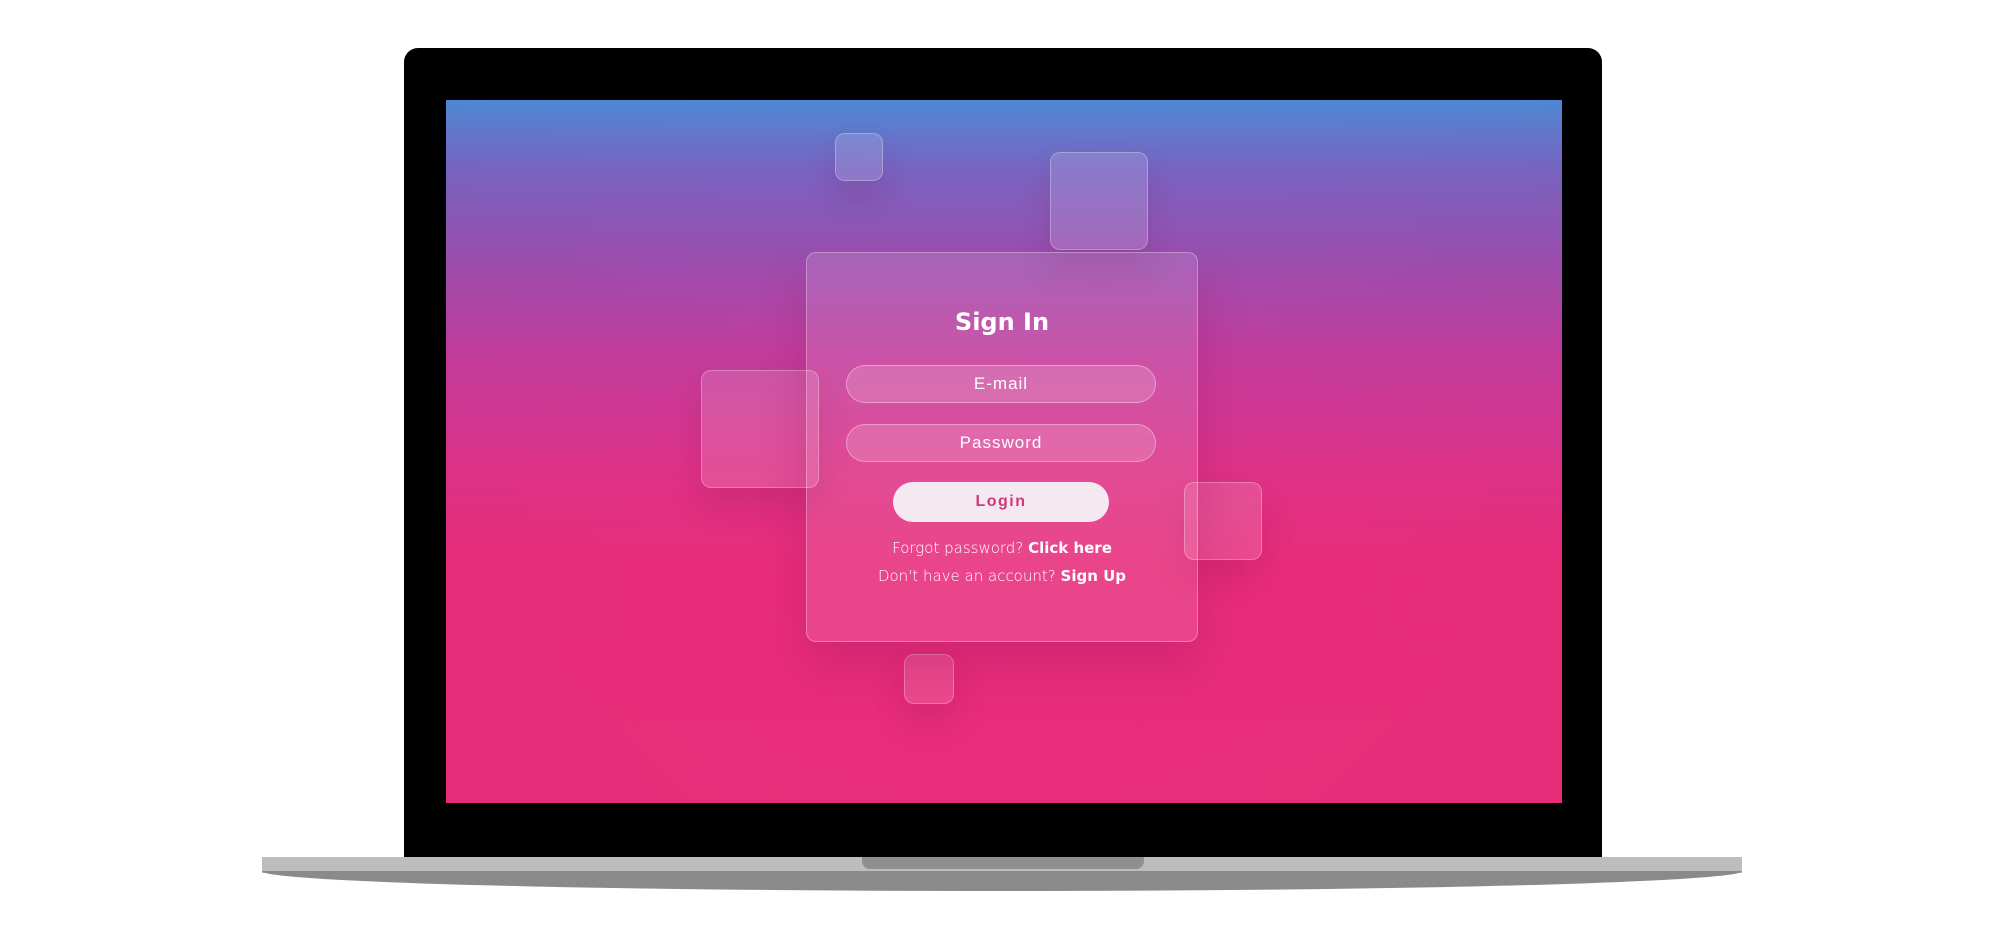 This screenshot has width=2004, height=938. Describe the element at coordinates (1070, 548) in the screenshot. I see `forgot-password-link: Click here` at that location.